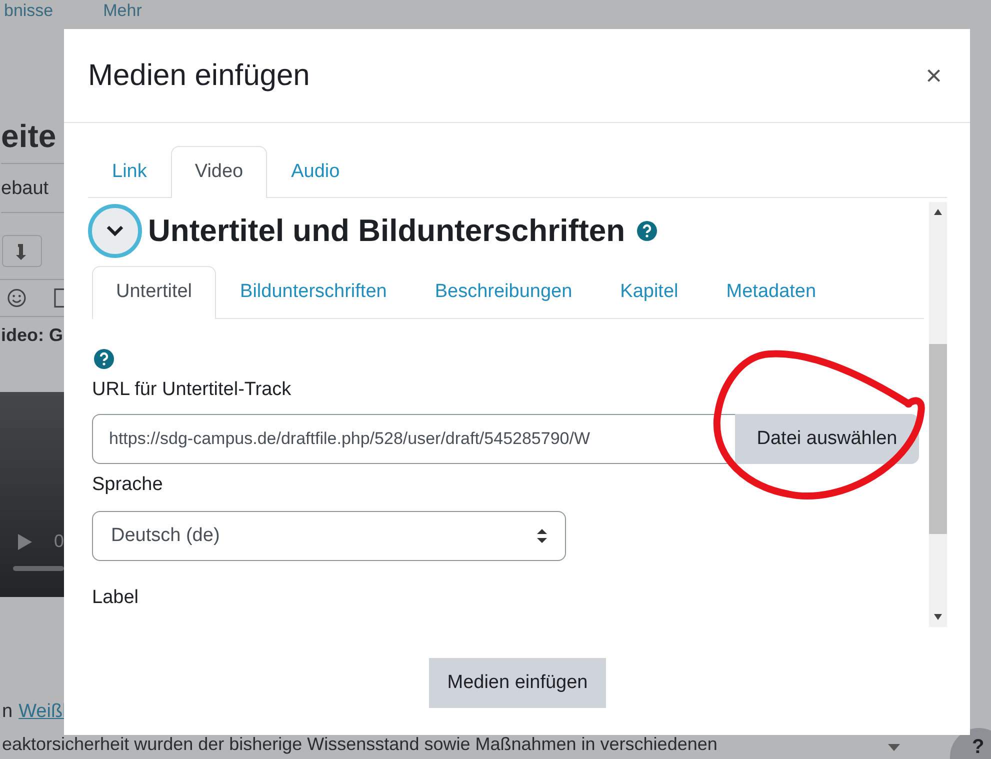 The image size is (991, 759). I want to click on tab: Metadaten, so click(771, 292).